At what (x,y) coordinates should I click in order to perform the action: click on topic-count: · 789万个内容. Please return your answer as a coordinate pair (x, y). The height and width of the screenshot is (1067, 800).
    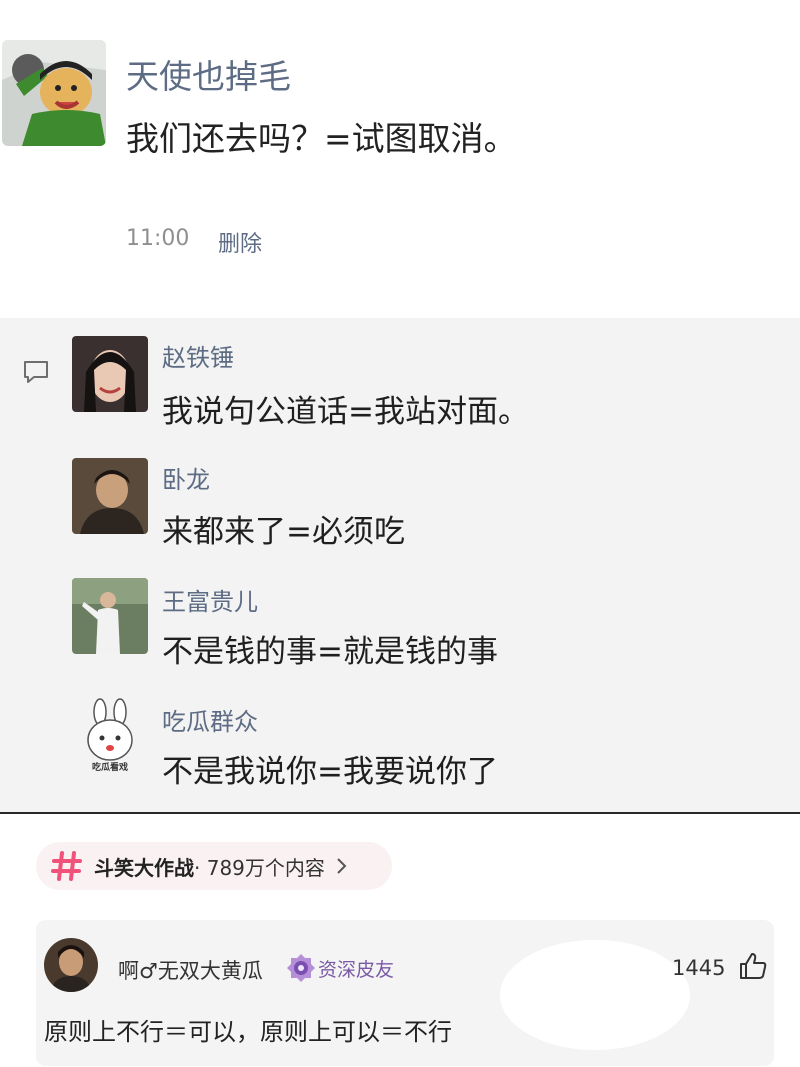
    Looking at the image, I should click on (259, 867).